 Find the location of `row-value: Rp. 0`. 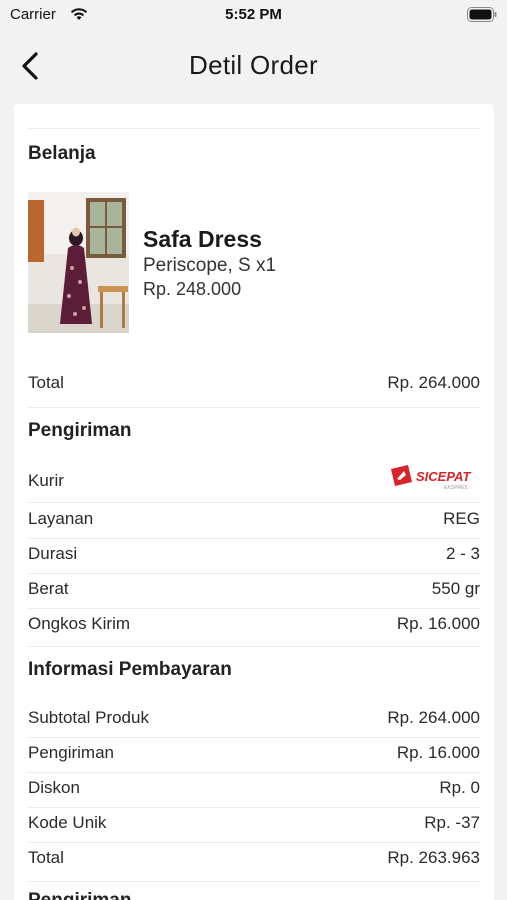

row-value: Rp. 0 is located at coordinates (459, 787).